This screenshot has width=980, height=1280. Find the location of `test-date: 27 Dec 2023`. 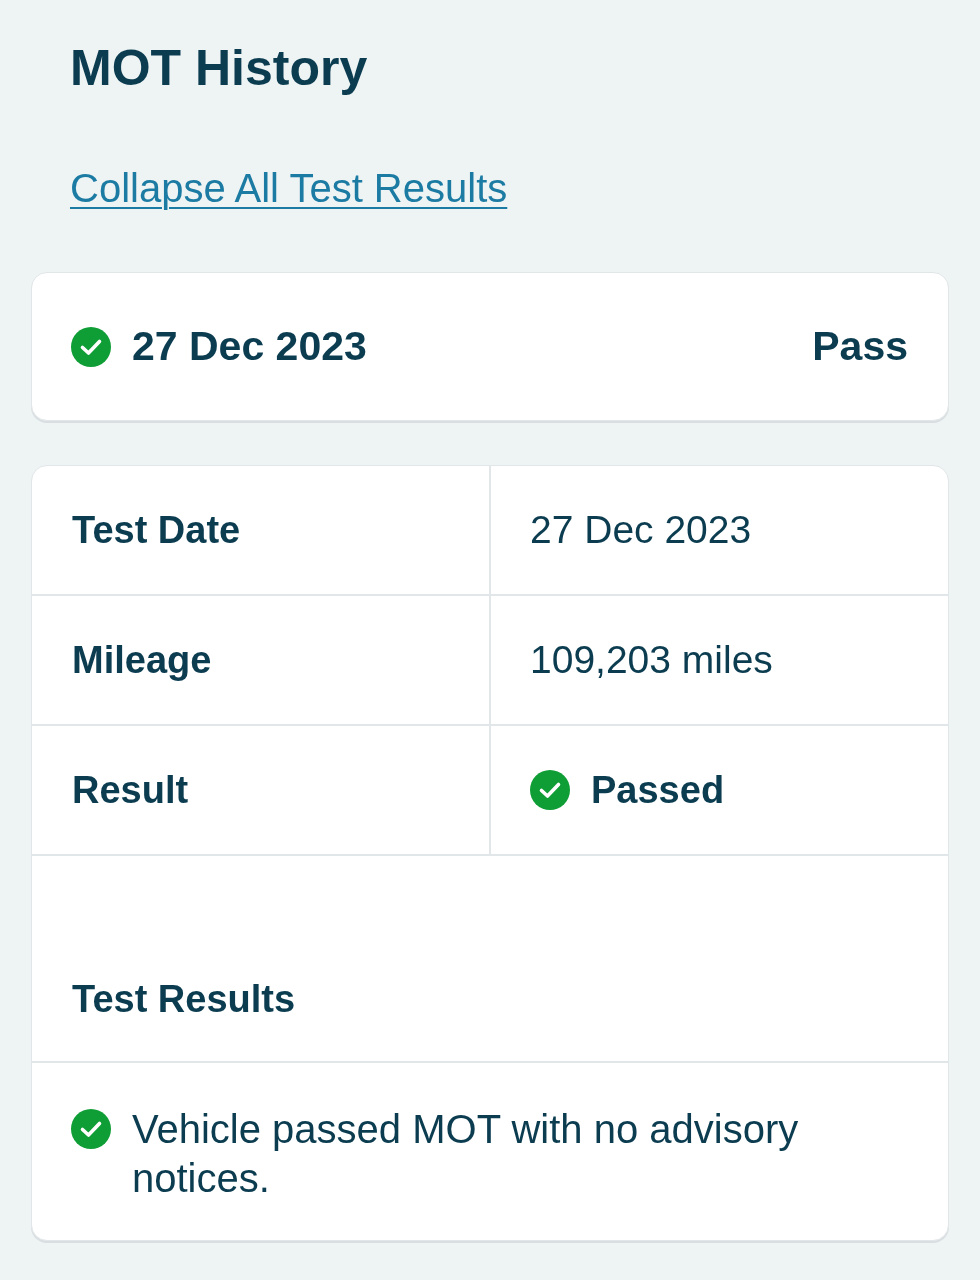

test-date: 27 Dec 2023 is located at coordinates (249, 346).